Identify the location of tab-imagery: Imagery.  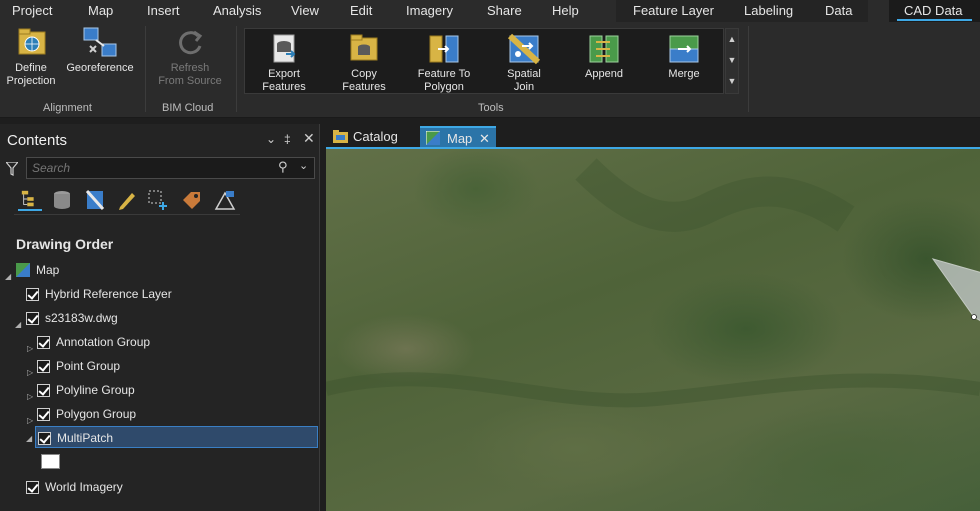
(429, 11).